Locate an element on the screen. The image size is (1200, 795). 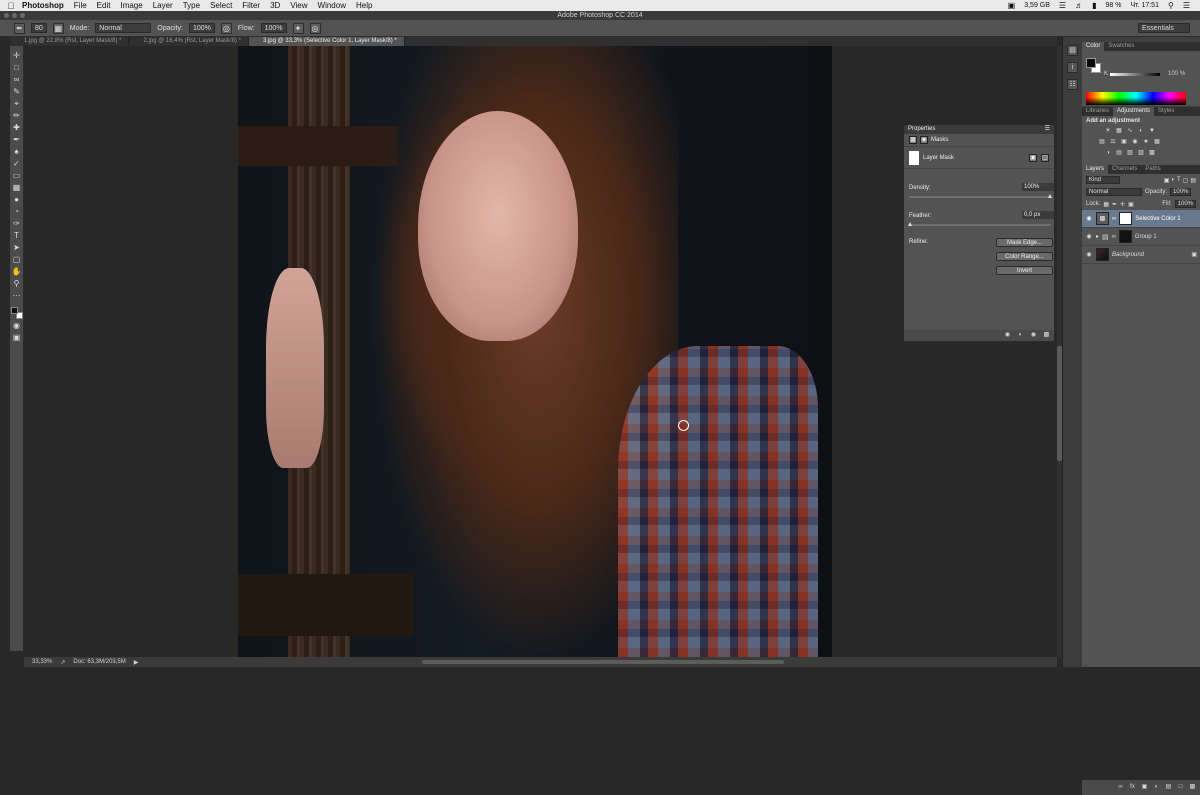
quick-mask-icon: ◉ is located at coordinates (16, 326).